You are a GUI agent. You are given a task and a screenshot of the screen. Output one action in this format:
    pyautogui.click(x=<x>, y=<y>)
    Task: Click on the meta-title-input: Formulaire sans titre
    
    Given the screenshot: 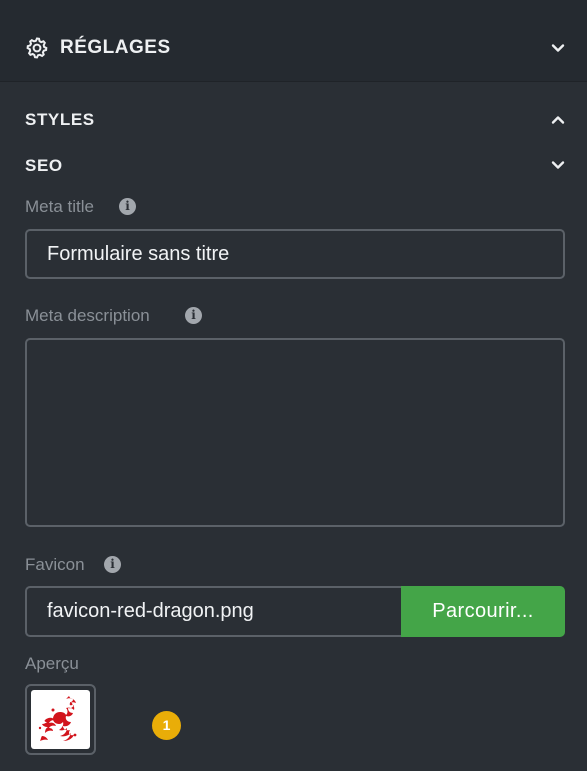 What is the action you would take?
    pyautogui.click(x=295, y=254)
    